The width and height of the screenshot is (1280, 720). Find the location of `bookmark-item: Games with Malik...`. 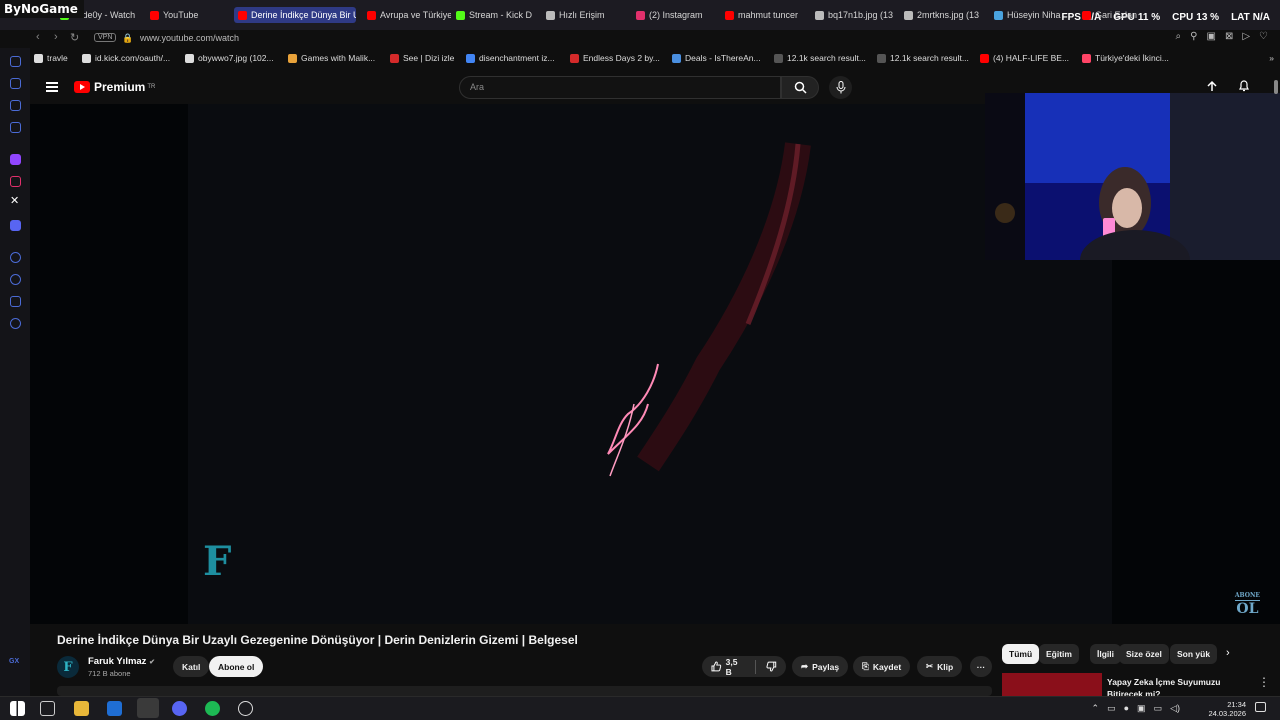

bookmark-item: Games with Malik... is located at coordinates (331, 58).